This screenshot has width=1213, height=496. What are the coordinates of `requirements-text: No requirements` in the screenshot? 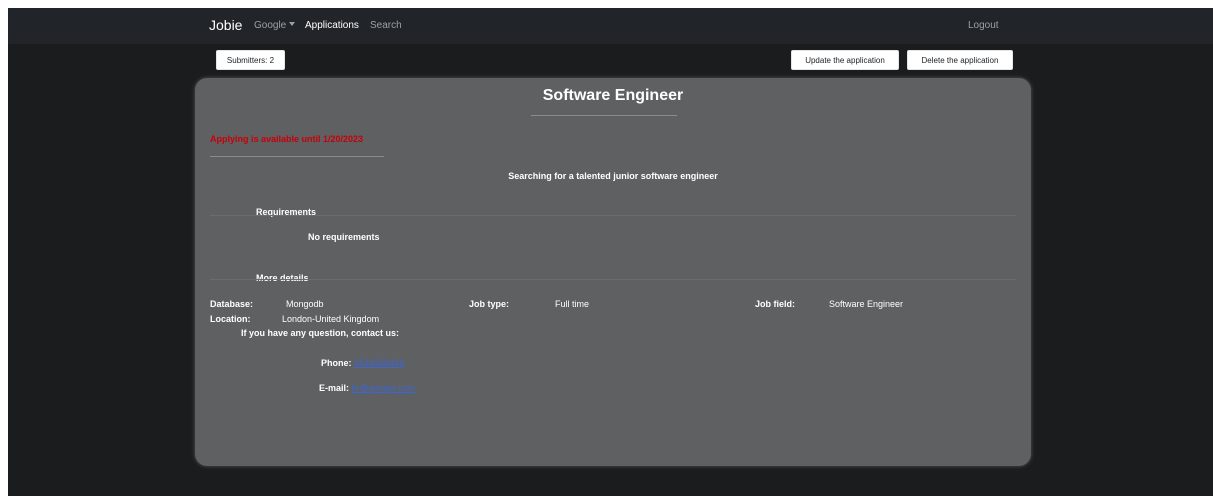 It's located at (344, 237).